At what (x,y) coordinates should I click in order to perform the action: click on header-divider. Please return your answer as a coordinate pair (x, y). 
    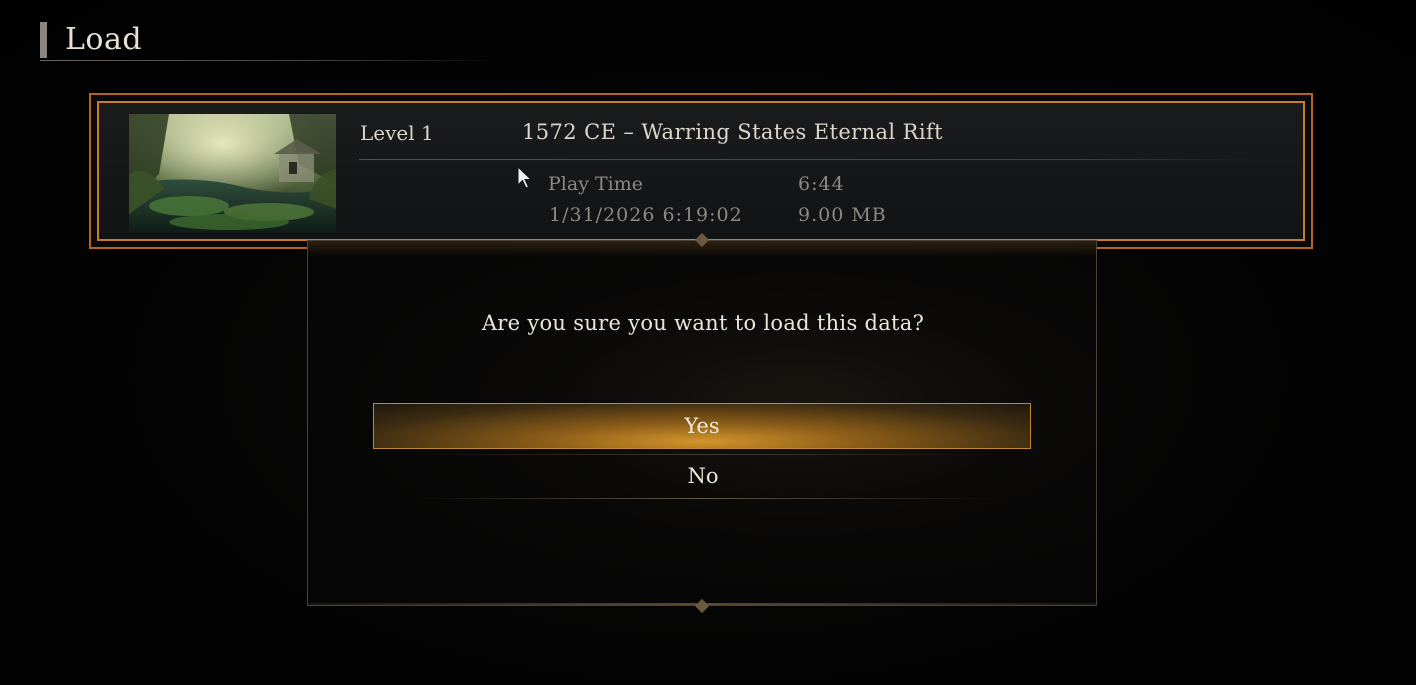
    Looking at the image, I should click on (267, 60).